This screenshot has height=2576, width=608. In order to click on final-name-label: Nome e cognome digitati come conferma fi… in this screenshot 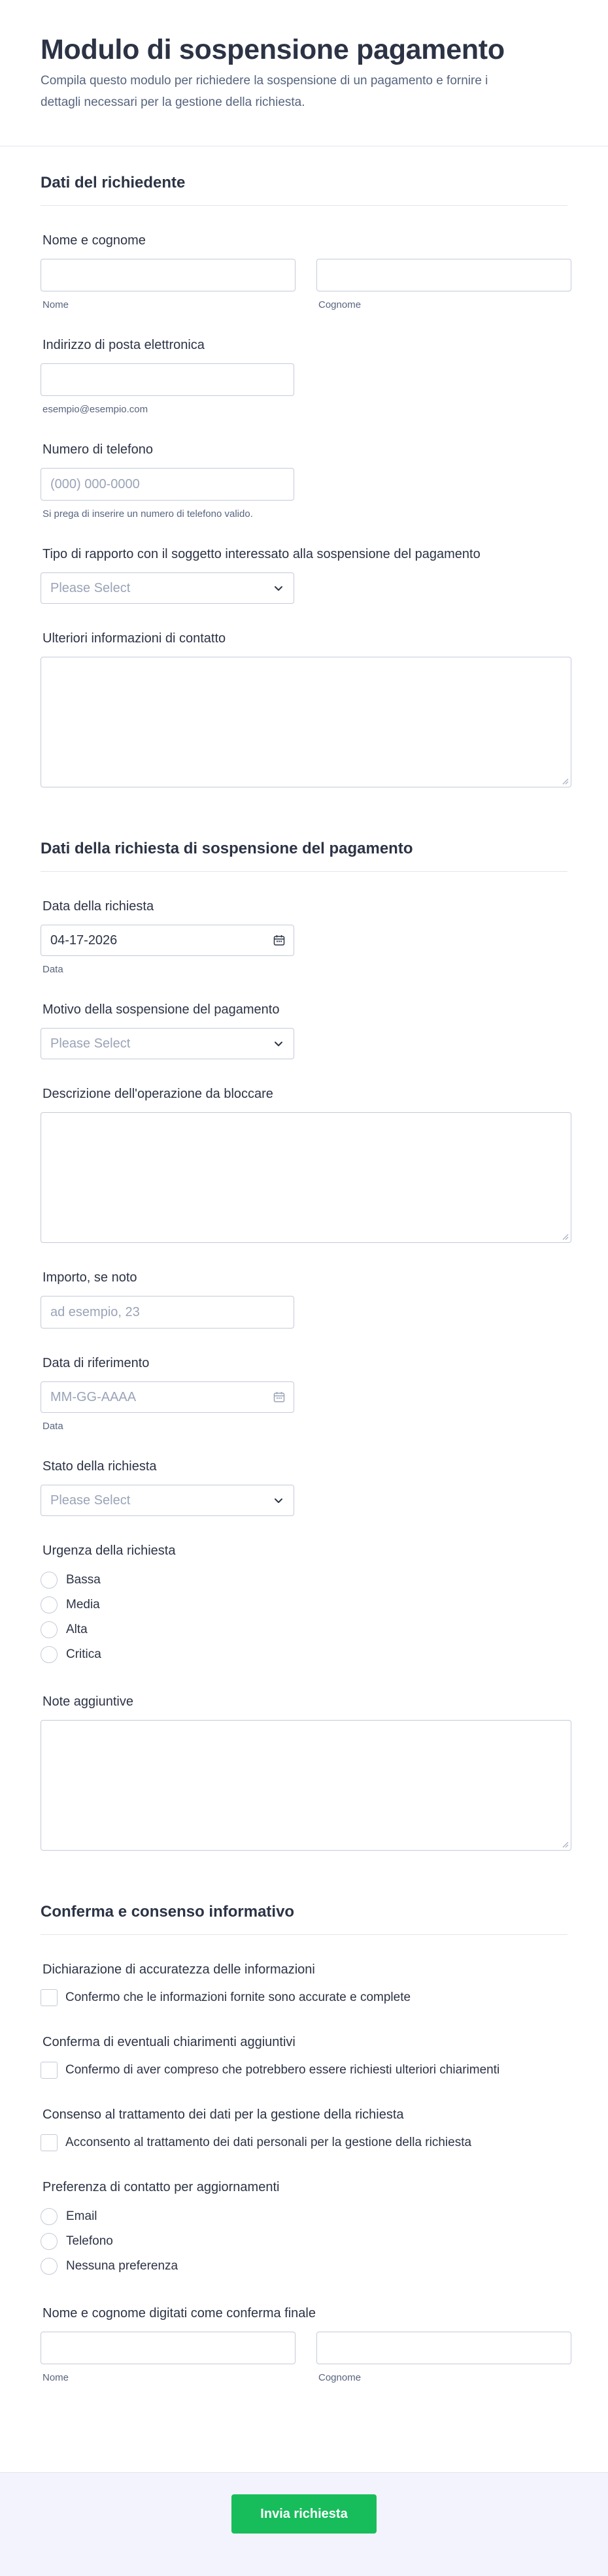, I will do `click(179, 2313)`.